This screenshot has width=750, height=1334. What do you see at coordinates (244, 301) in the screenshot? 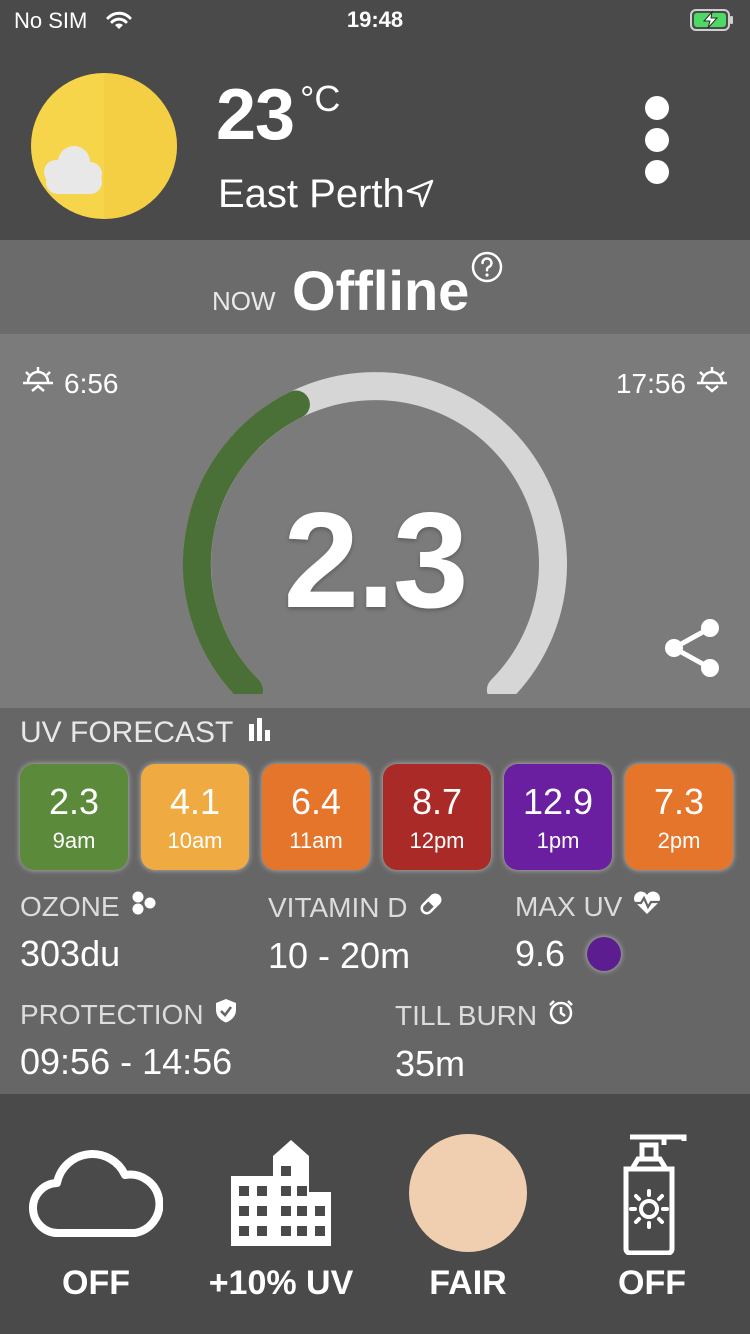
I see `now-label: NOW` at bounding box center [244, 301].